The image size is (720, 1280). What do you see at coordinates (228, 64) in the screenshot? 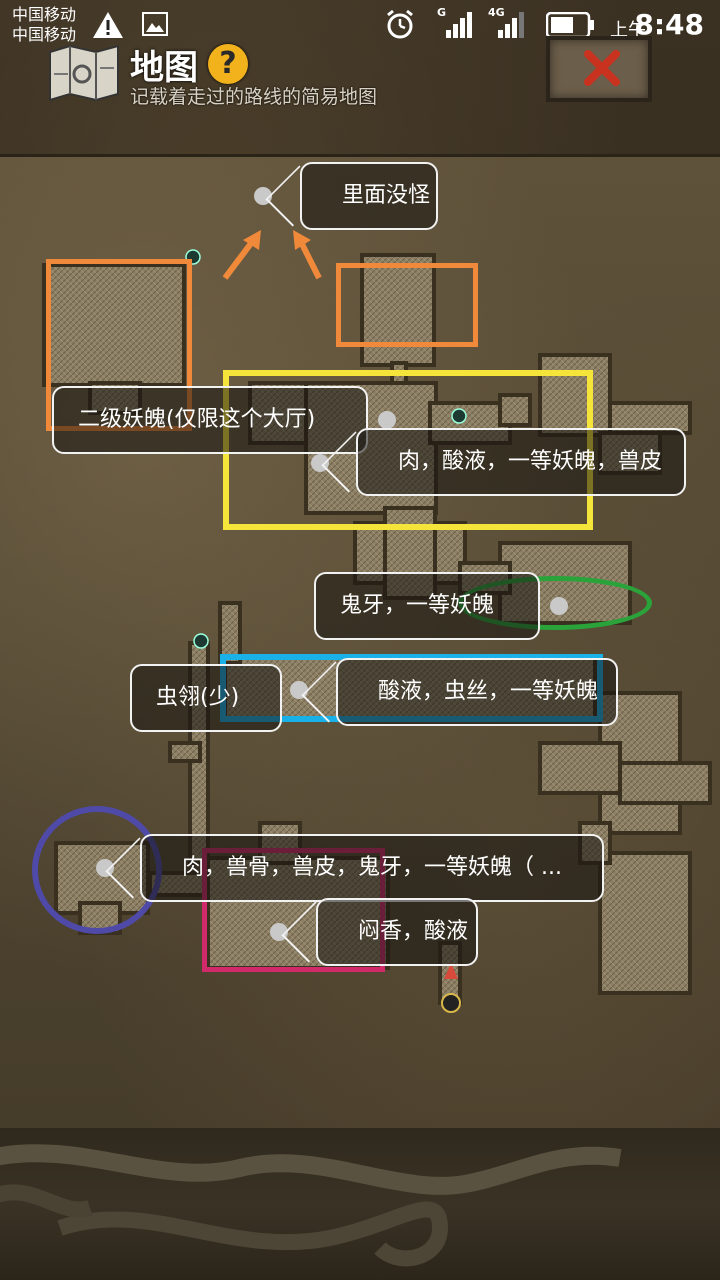
I see `help-icon: ?` at bounding box center [228, 64].